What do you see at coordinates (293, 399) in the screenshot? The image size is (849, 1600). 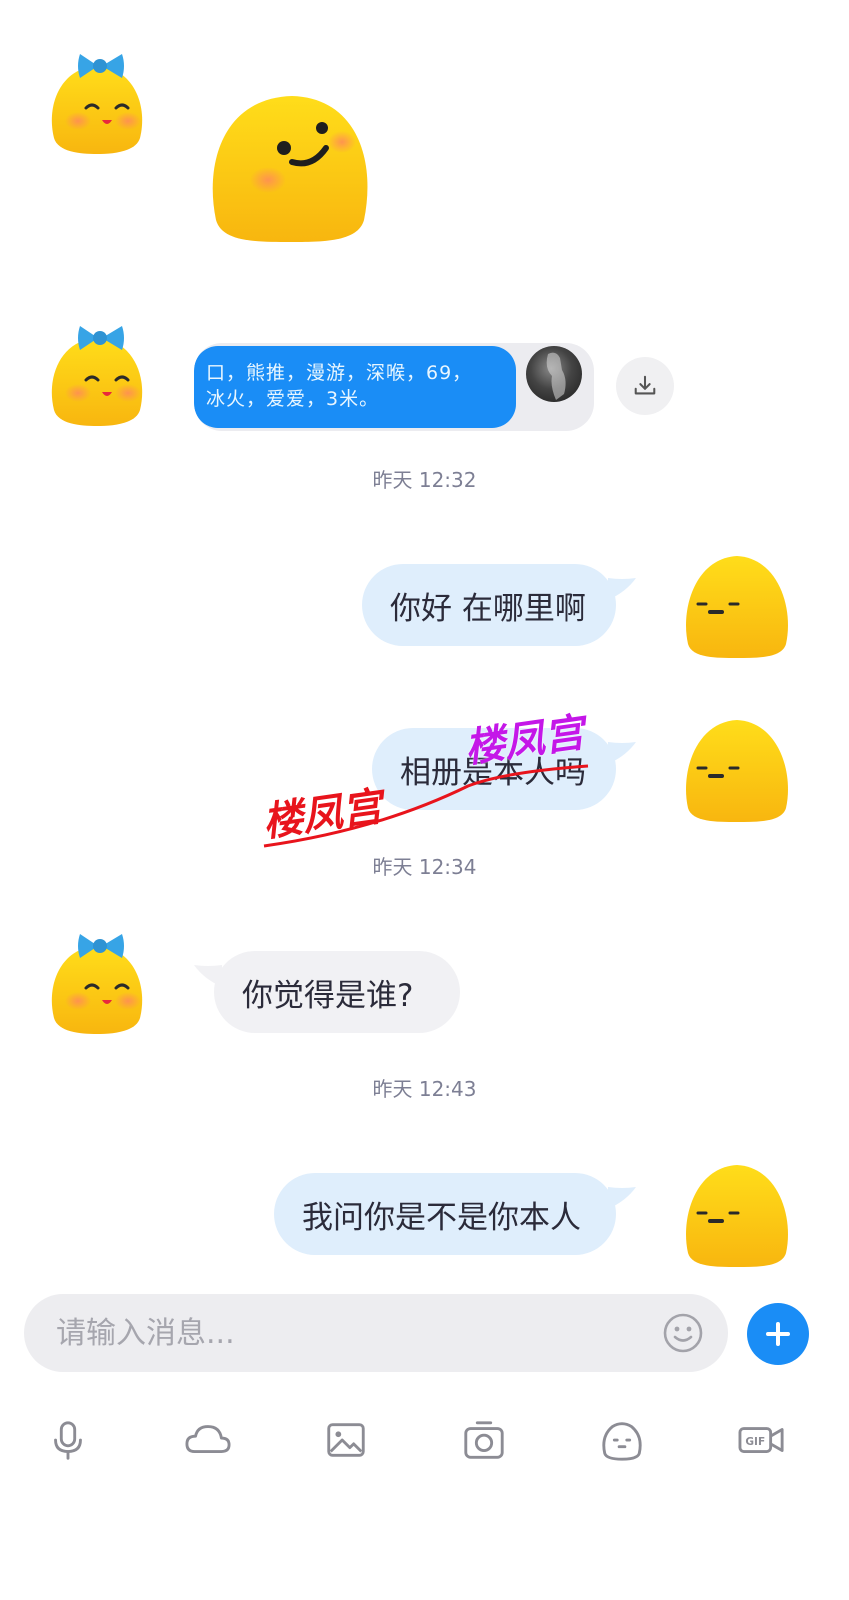 I see `shared-card-line: 冰火，爱爱，3米。` at bounding box center [293, 399].